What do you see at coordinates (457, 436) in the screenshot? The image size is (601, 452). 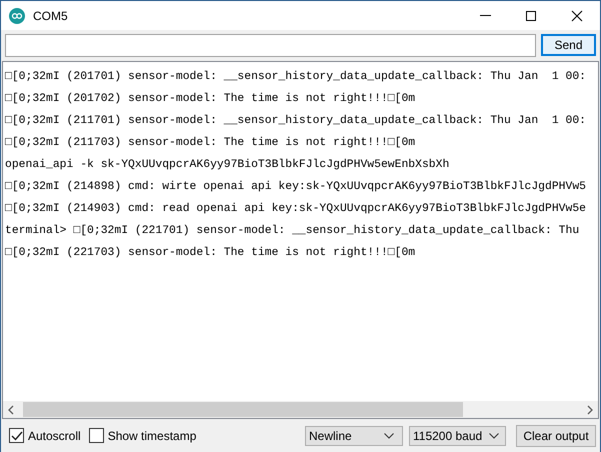 I see `baud-rate-dropdown: 115200 baud` at bounding box center [457, 436].